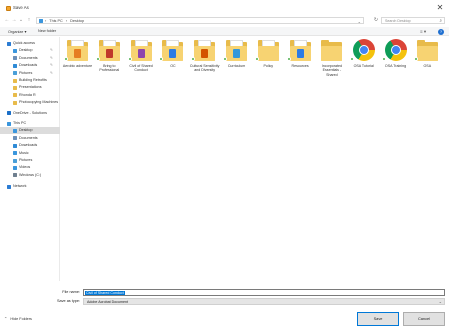 Image resolution: width=449 pixels, height=331 pixels. I want to click on nav-item: Rhonda R, so click(30, 95).